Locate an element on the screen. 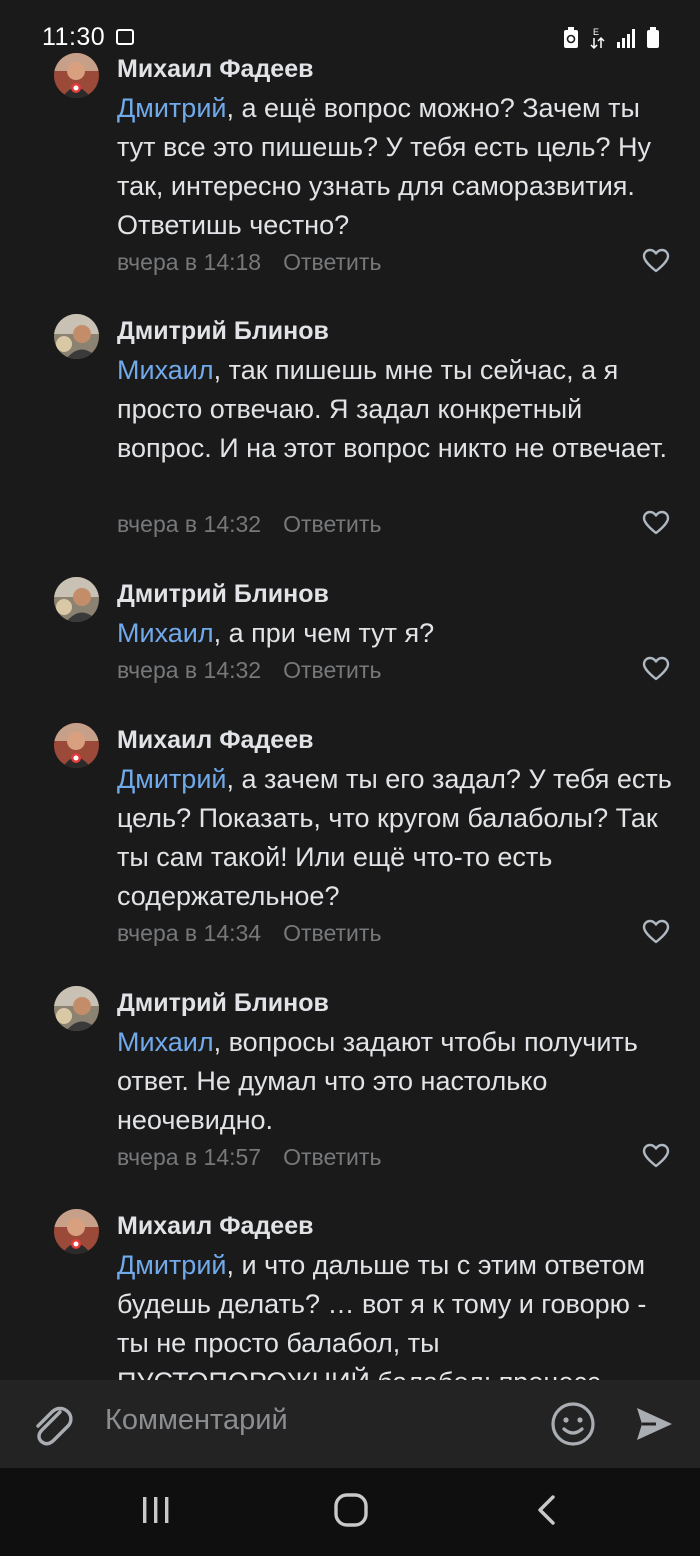 Image resolution: width=700 pixels, height=1556 pixels. system-nav-bar is located at coordinates (350, 1512).